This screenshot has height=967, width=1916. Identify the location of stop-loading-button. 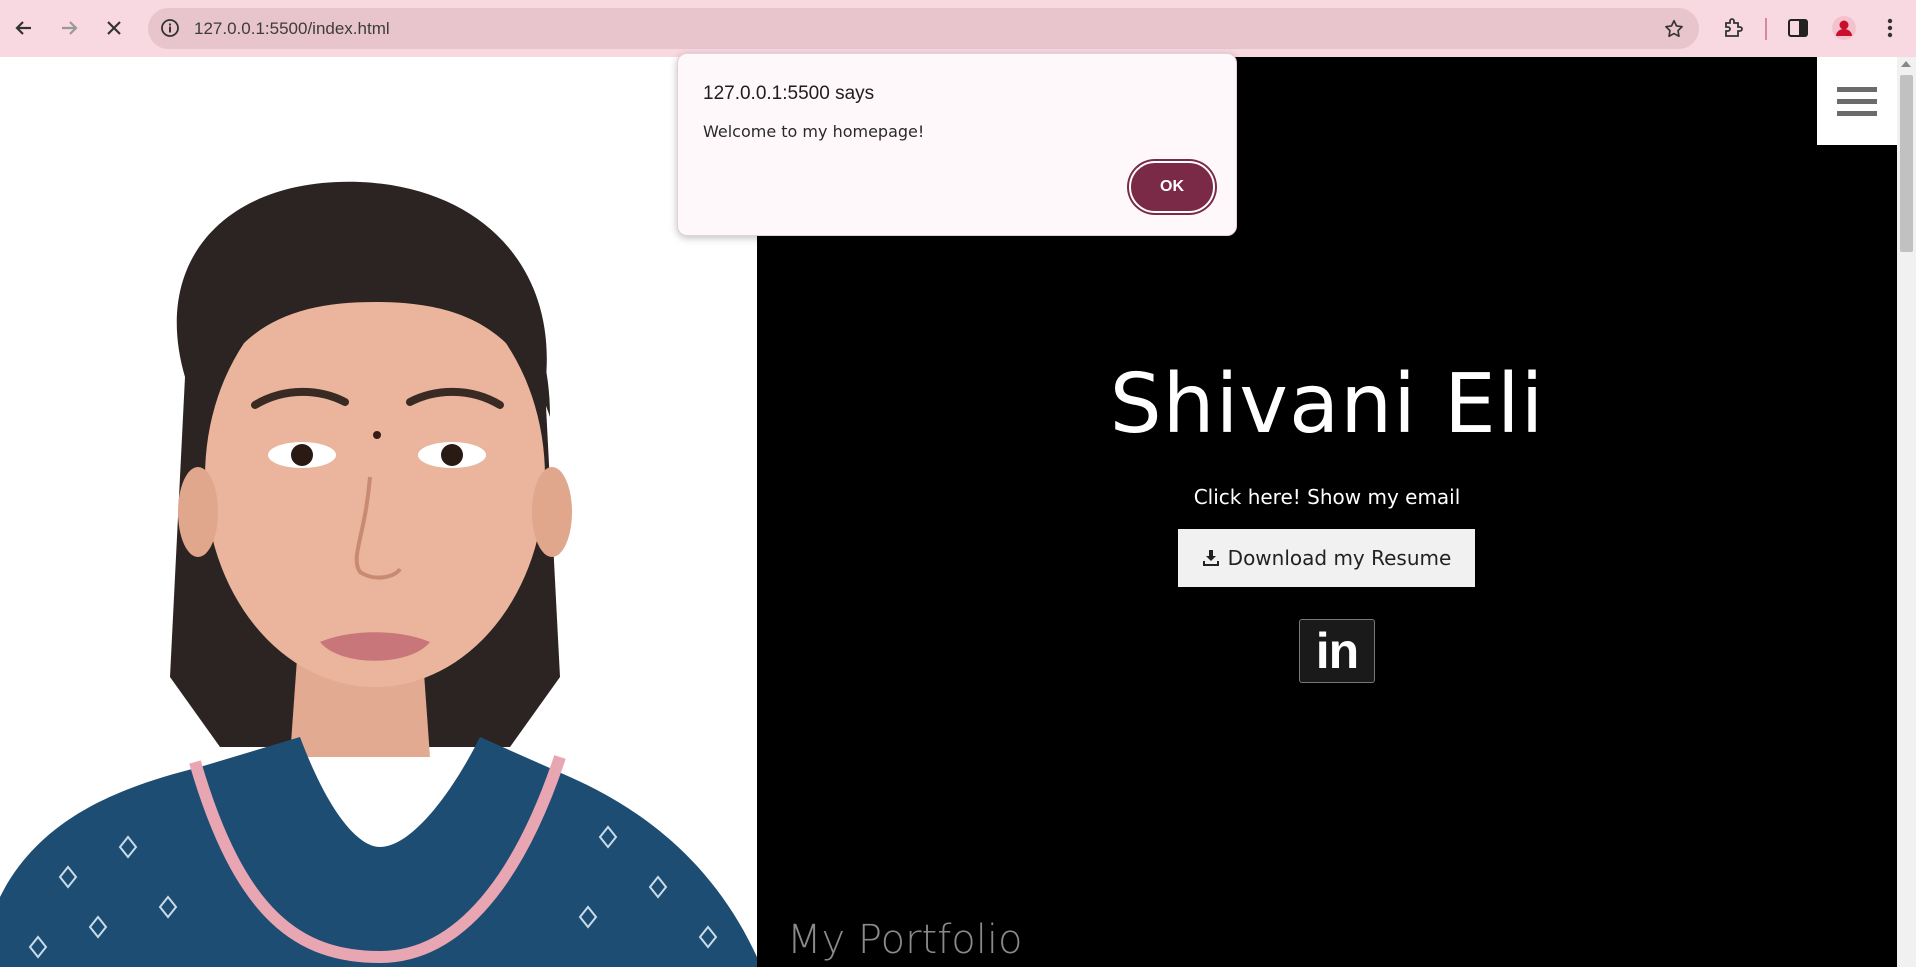
(114, 28).